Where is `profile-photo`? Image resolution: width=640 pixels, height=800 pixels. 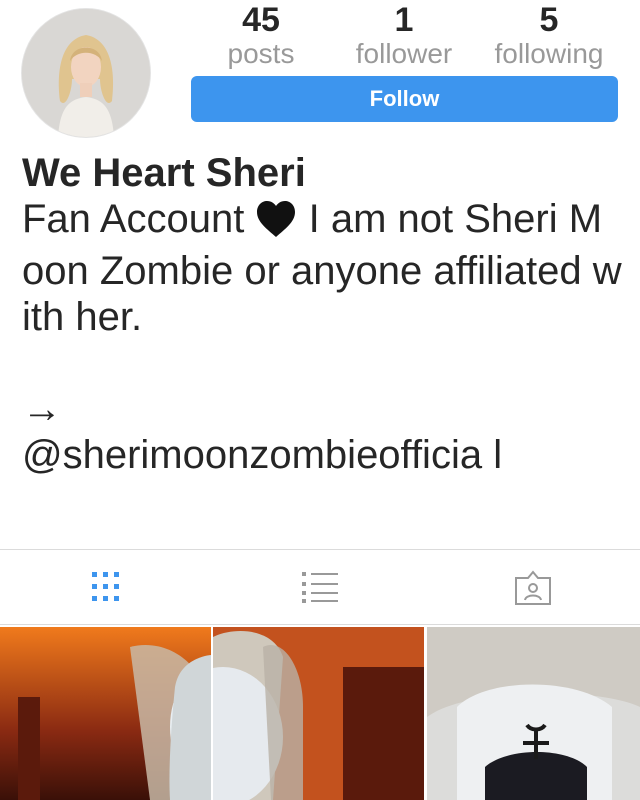
profile-photo is located at coordinates (86, 73).